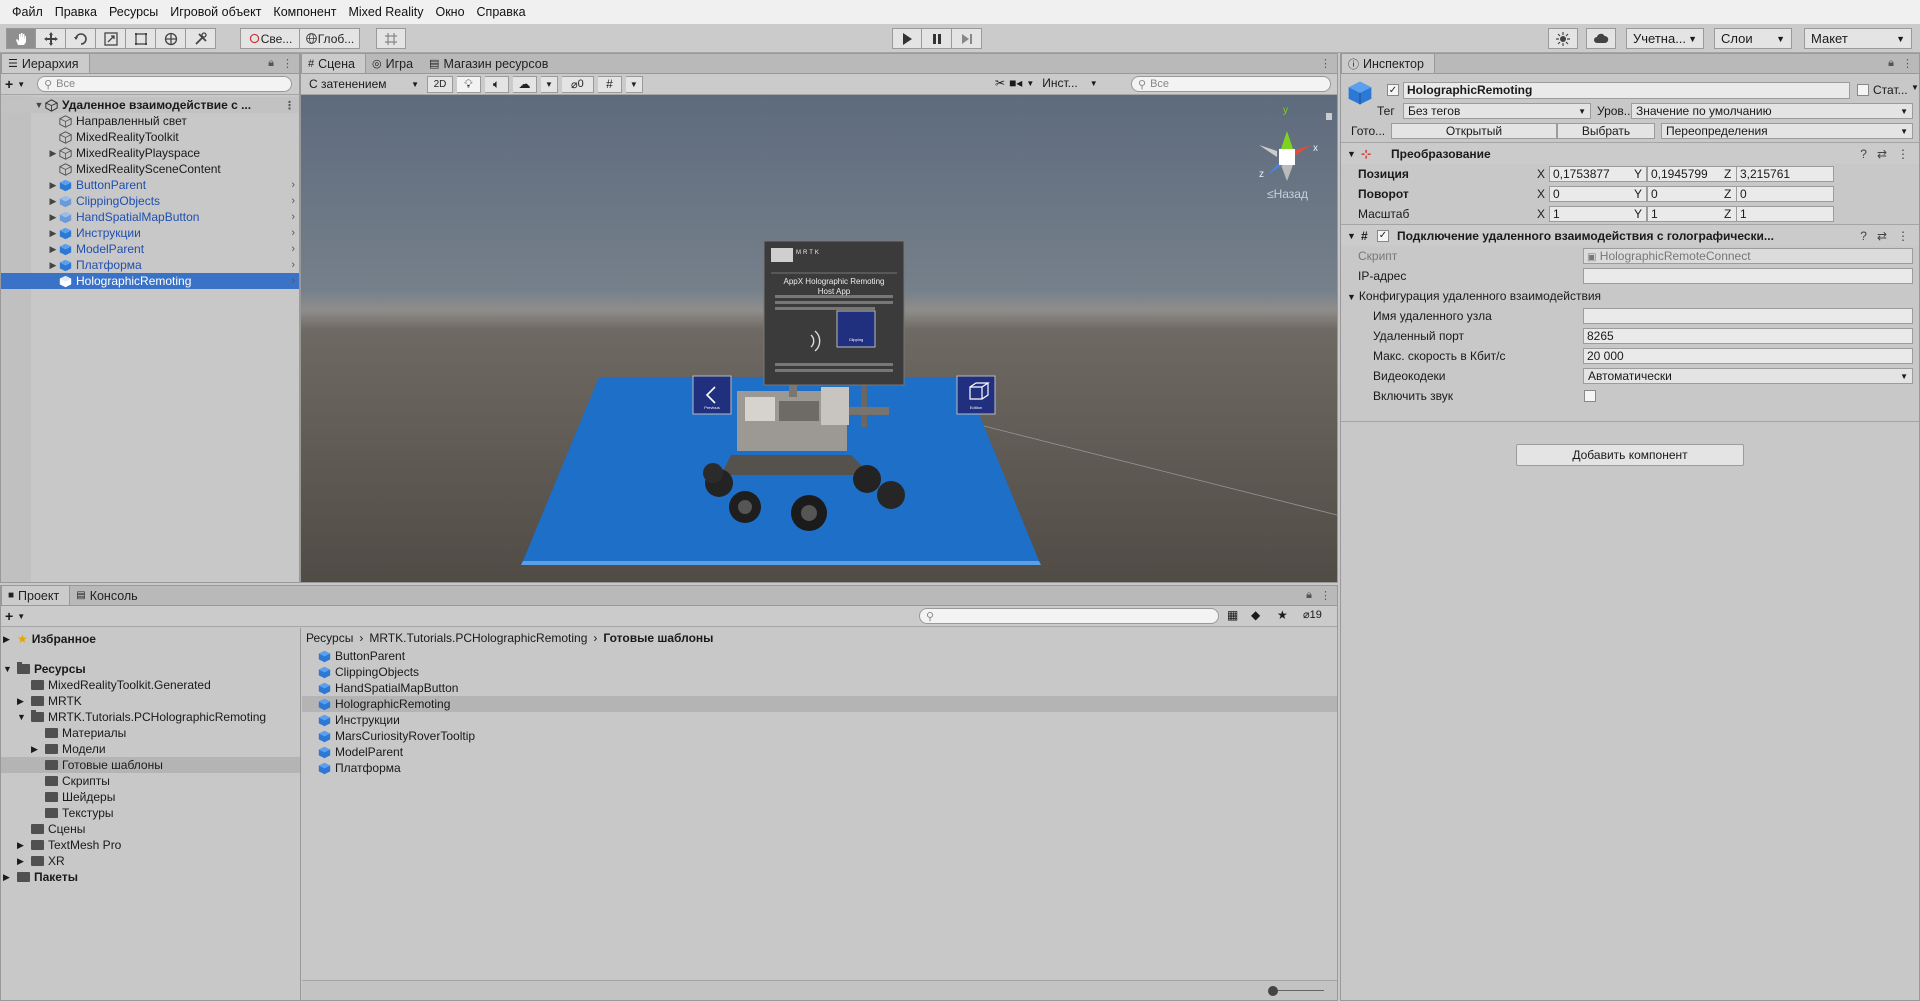  Describe the element at coordinates (609, 84) in the screenshot. I see `grid-toggle: #` at that location.